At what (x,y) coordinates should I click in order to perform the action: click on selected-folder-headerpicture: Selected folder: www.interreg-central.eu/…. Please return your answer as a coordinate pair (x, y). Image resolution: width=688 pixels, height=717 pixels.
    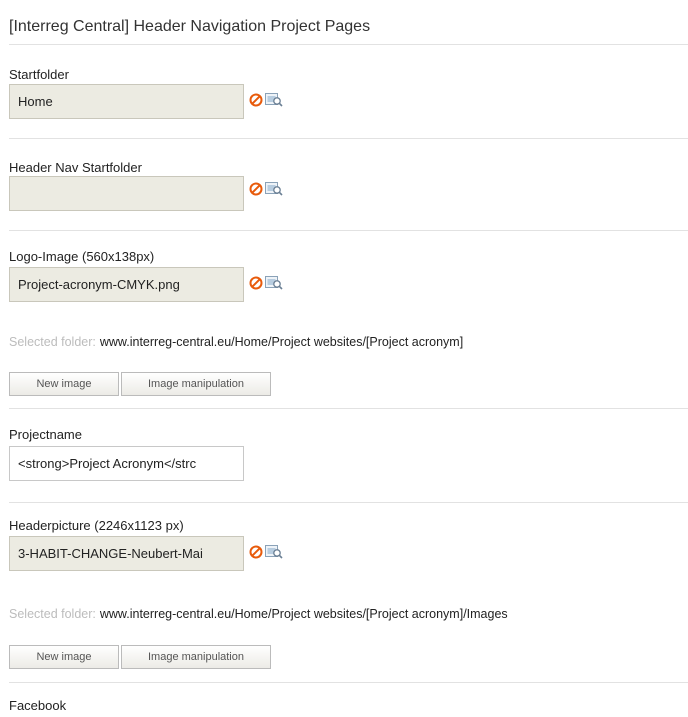
    Looking at the image, I should click on (258, 614).